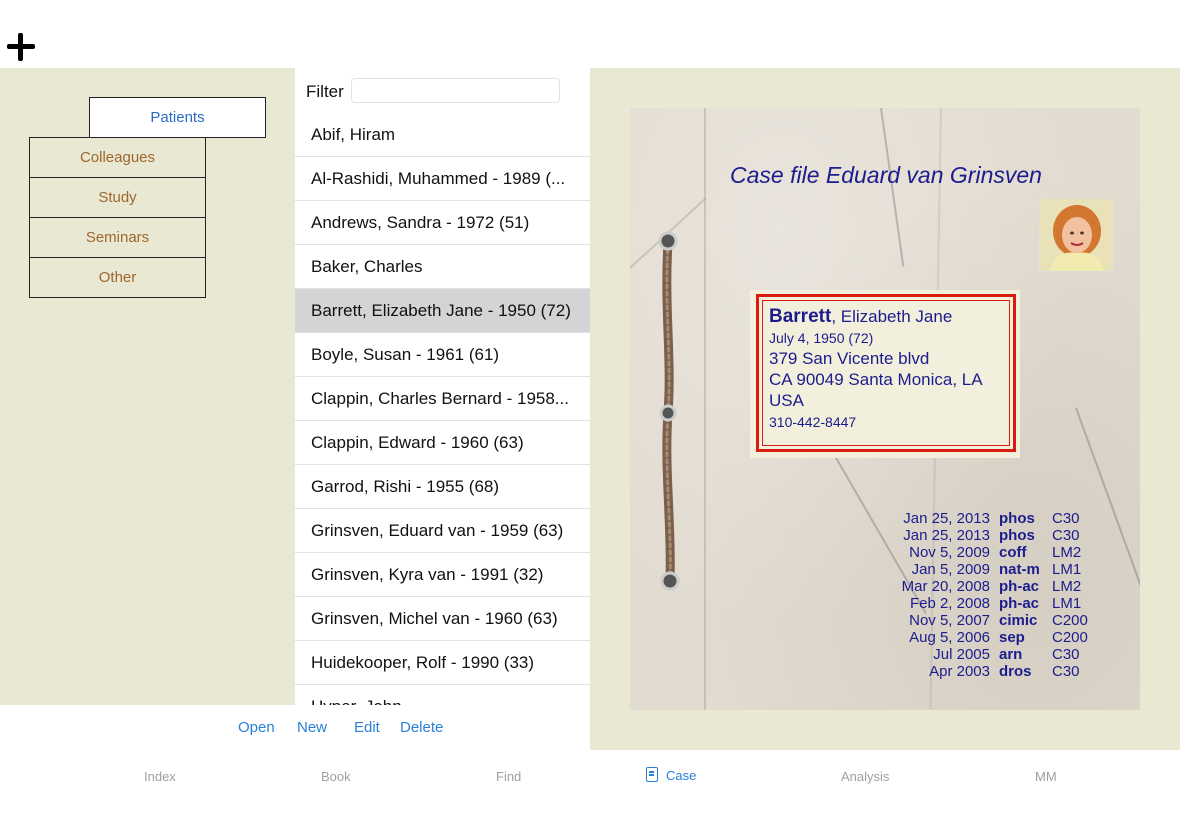  Describe the element at coordinates (681, 775) in the screenshot. I see `tab-case-label: Case` at that location.